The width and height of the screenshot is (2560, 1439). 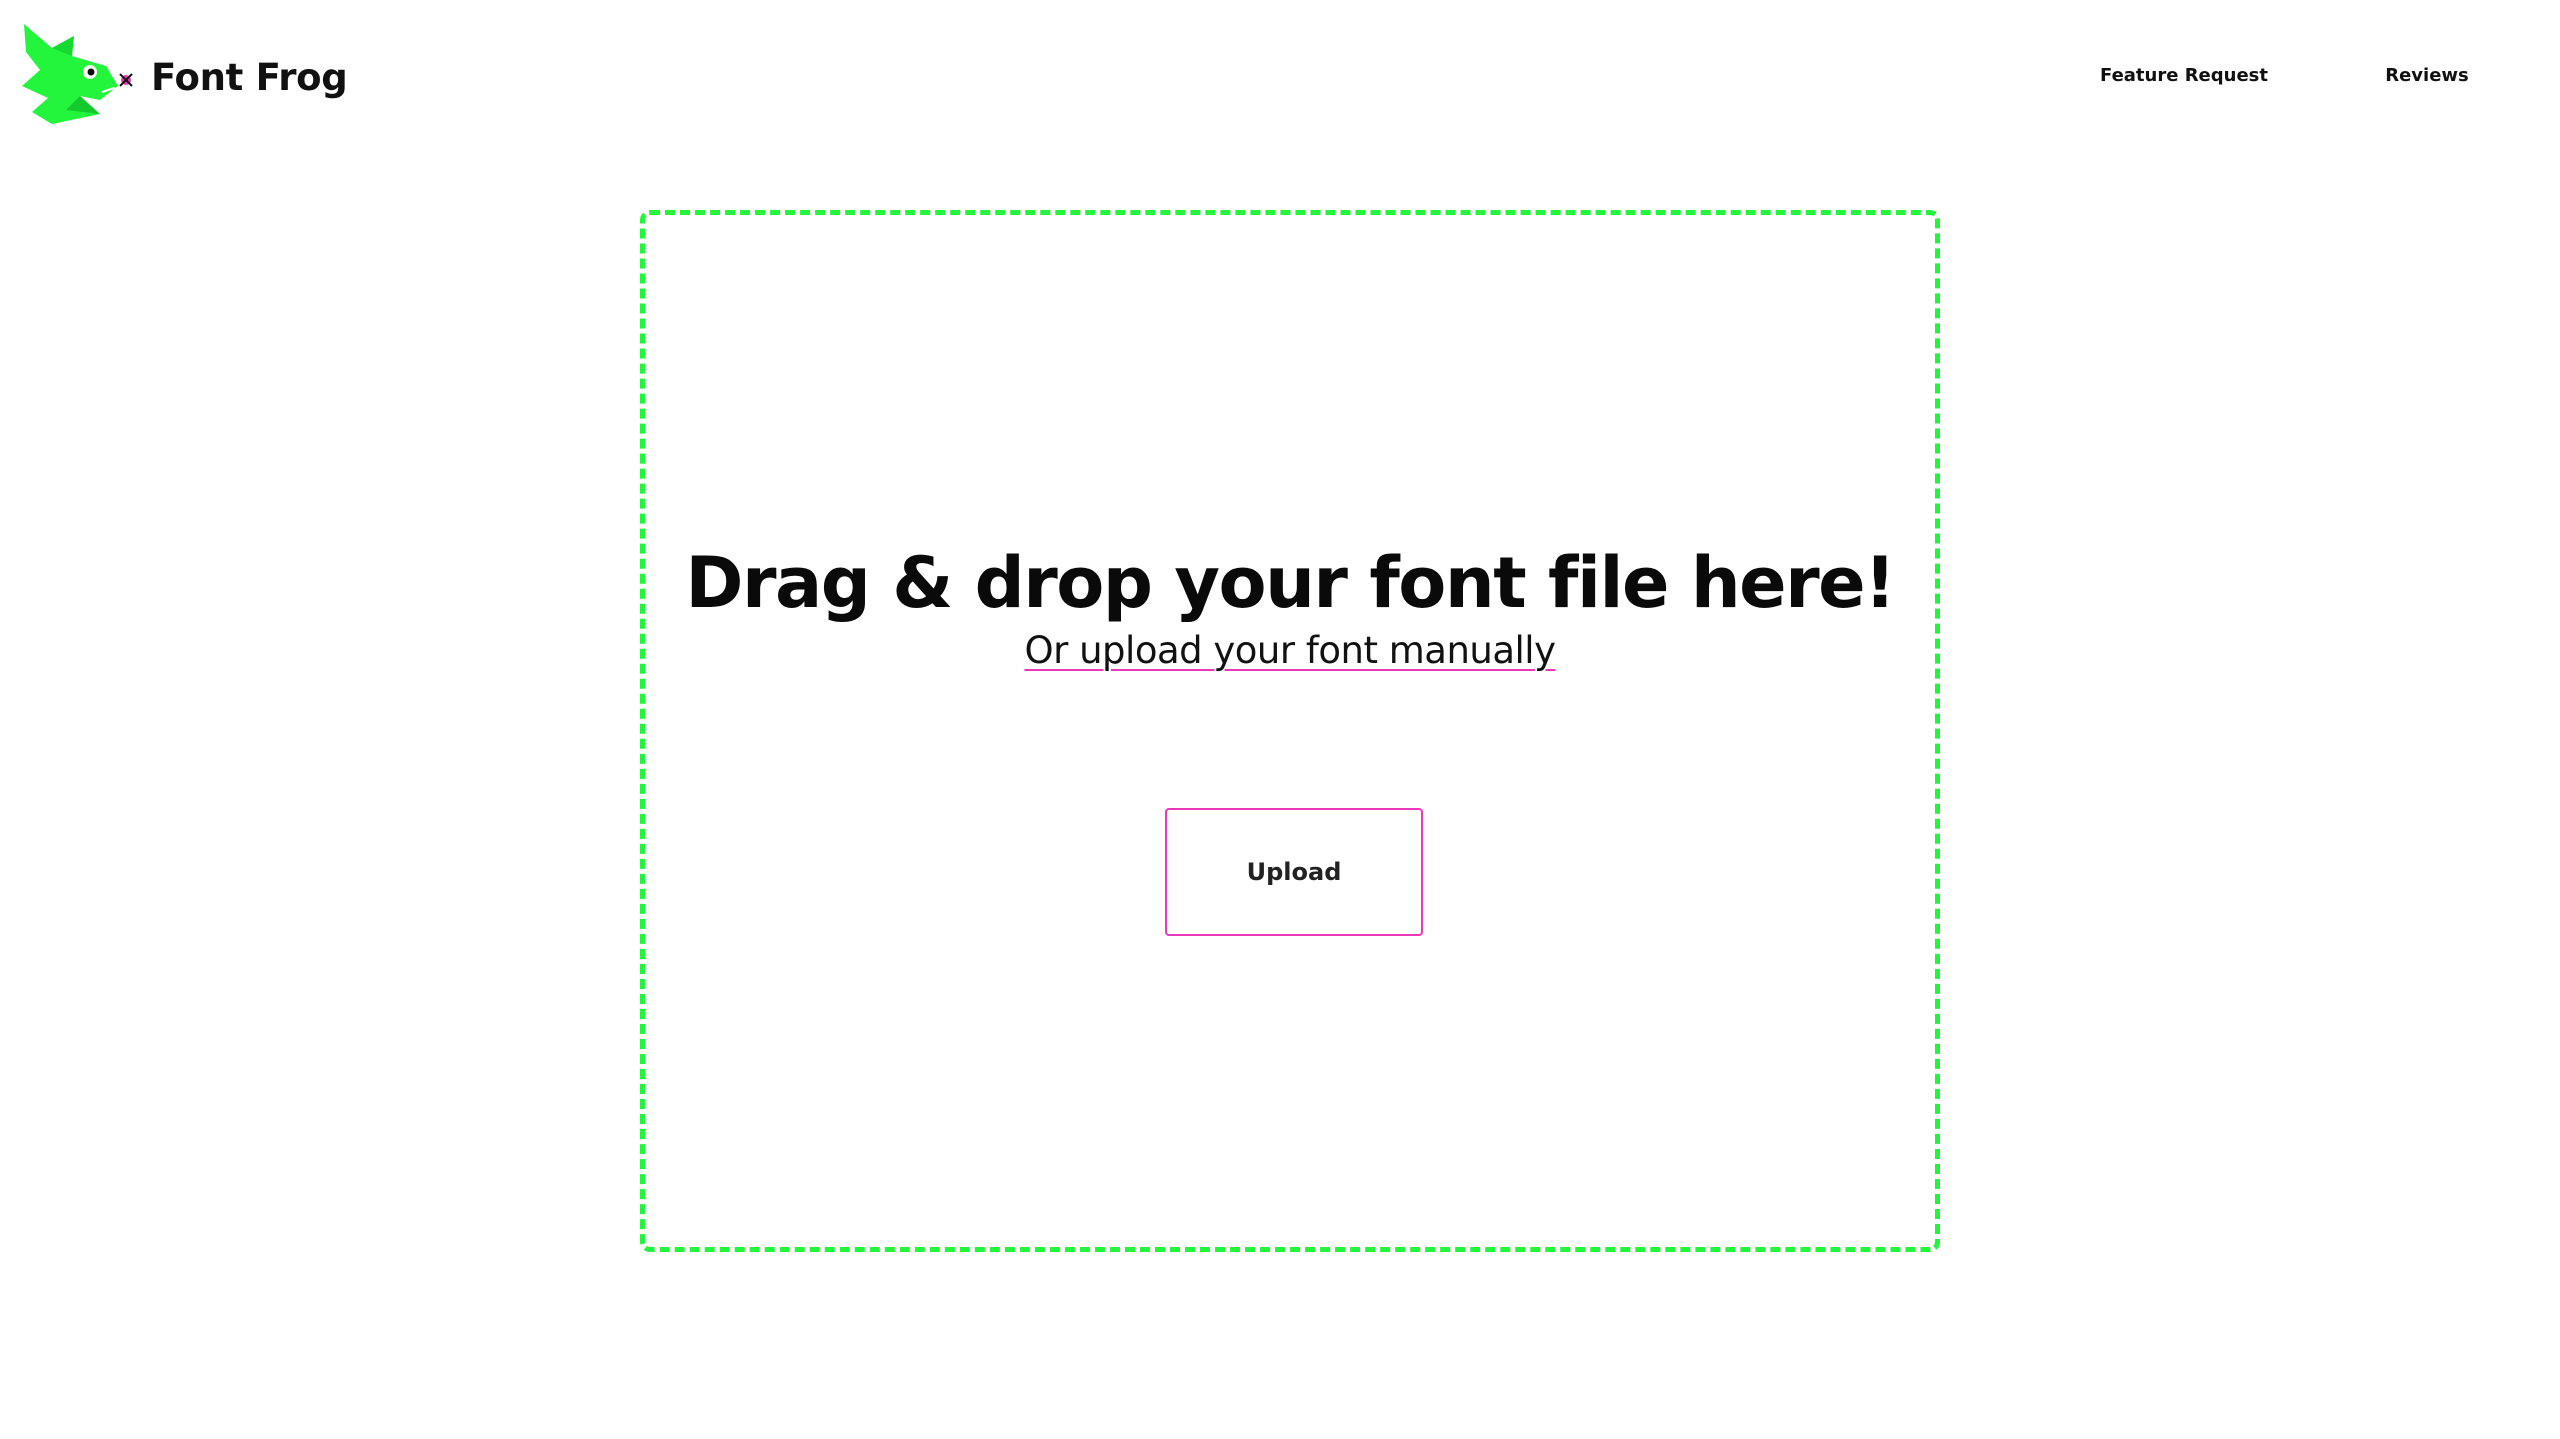 What do you see at coordinates (249, 78) in the screenshot?
I see `brand-name: Font Frog` at bounding box center [249, 78].